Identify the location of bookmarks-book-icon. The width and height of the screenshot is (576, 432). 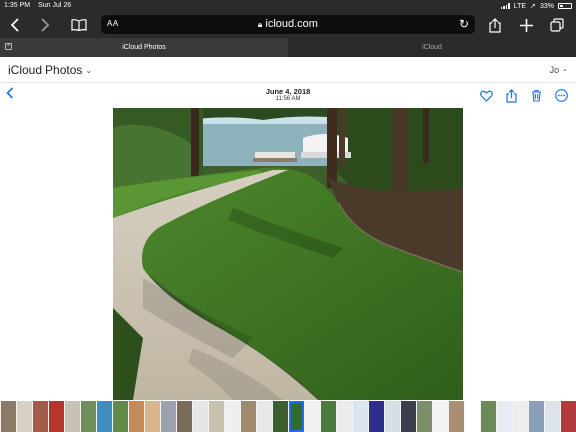
(79, 25).